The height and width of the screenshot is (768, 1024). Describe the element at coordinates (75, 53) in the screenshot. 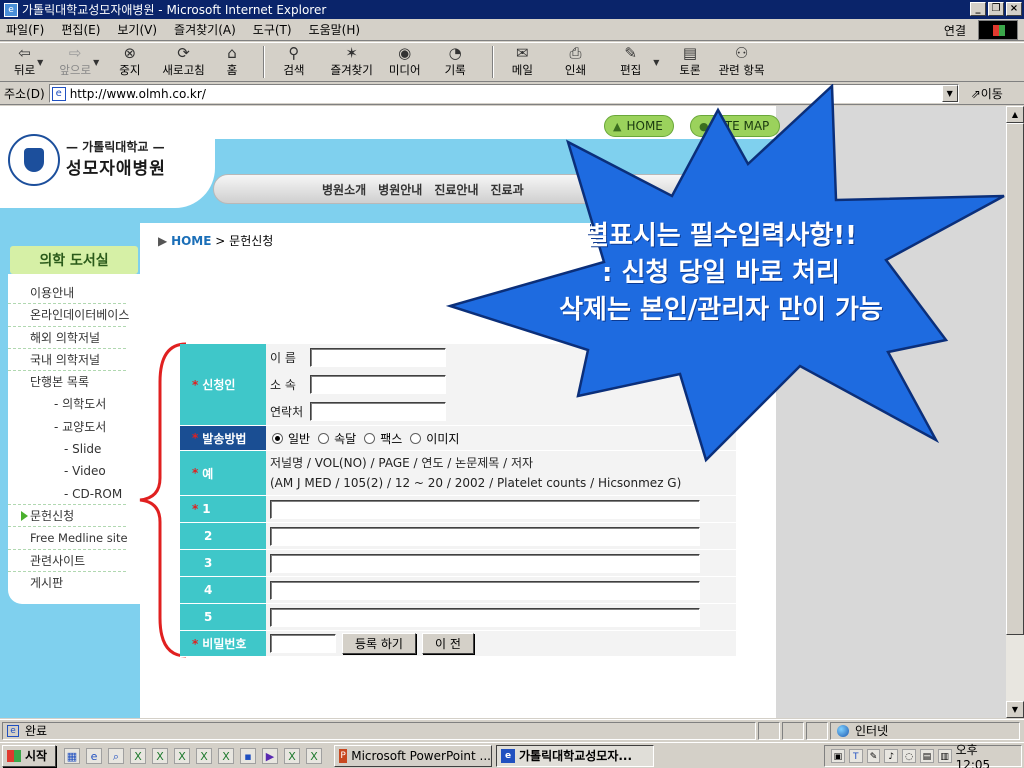

I see `forward-arrow-icon: ⇨` at that location.